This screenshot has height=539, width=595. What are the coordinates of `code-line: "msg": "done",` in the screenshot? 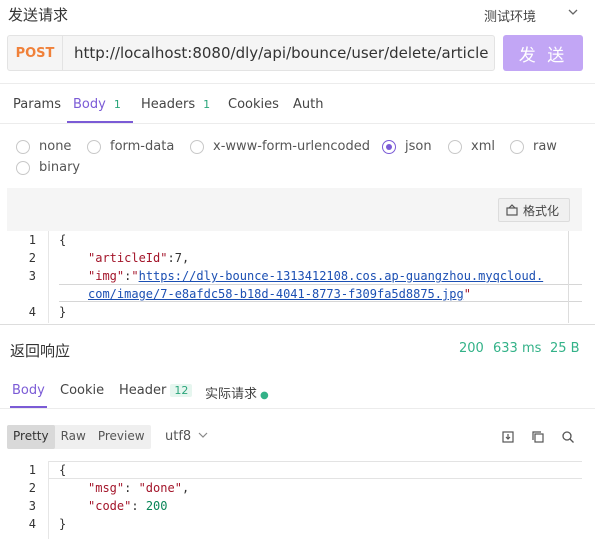 It's located at (138, 488).